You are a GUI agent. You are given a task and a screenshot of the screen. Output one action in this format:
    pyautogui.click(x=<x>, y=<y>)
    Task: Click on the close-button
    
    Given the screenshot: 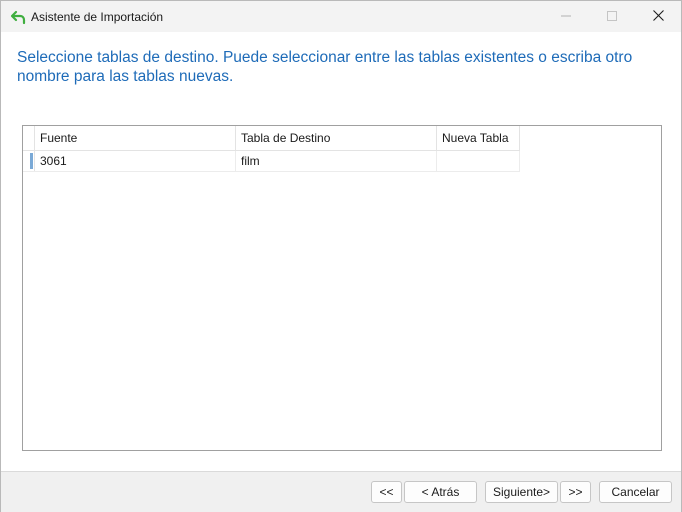 What is the action you would take?
    pyautogui.click(x=658, y=16)
    